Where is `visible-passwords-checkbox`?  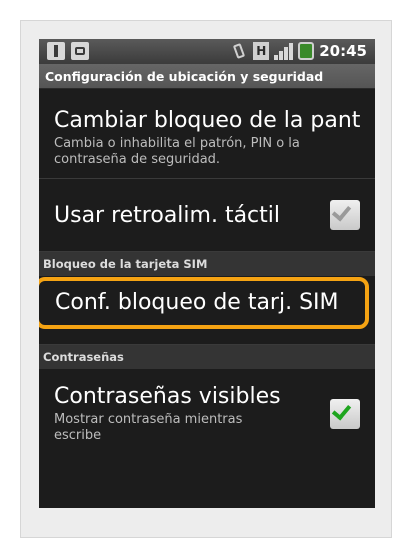
visible-passwords-checkbox is located at coordinates (345, 414).